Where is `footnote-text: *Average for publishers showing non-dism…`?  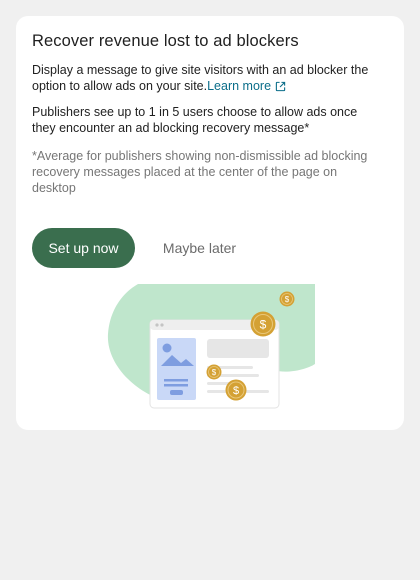
footnote-text: *Average for publishers showing non-dism… is located at coordinates (200, 172).